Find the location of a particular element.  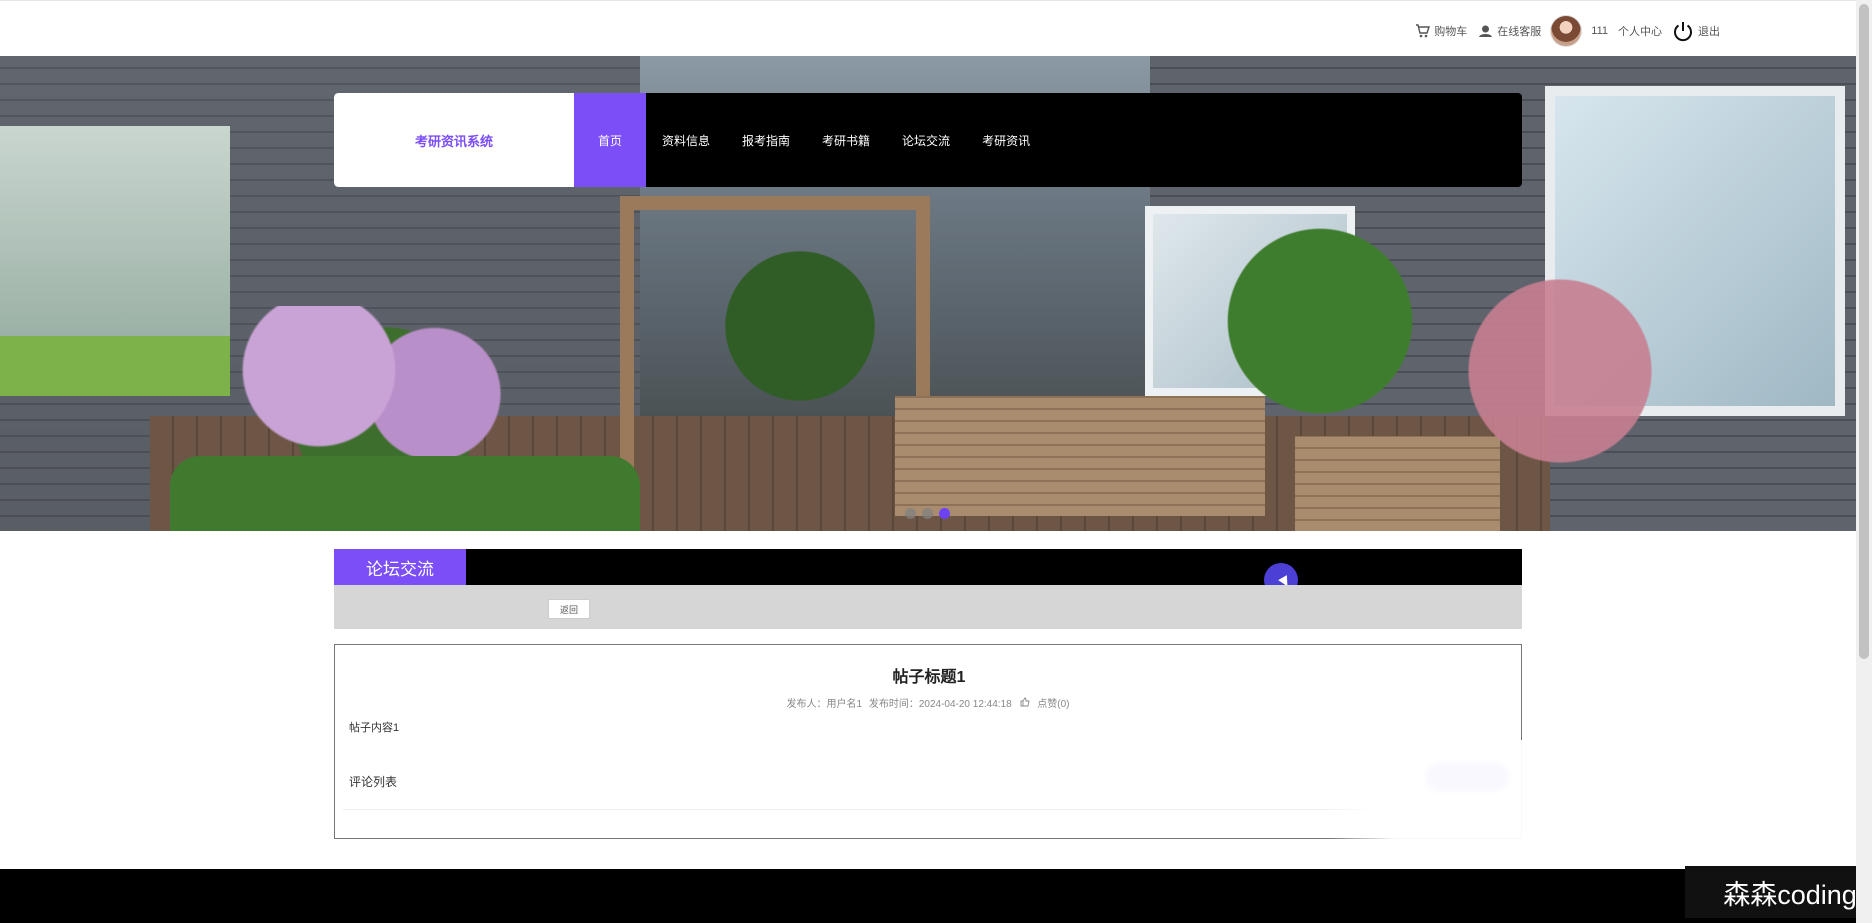

post-title: 帖子标题1 is located at coordinates (929, 677).